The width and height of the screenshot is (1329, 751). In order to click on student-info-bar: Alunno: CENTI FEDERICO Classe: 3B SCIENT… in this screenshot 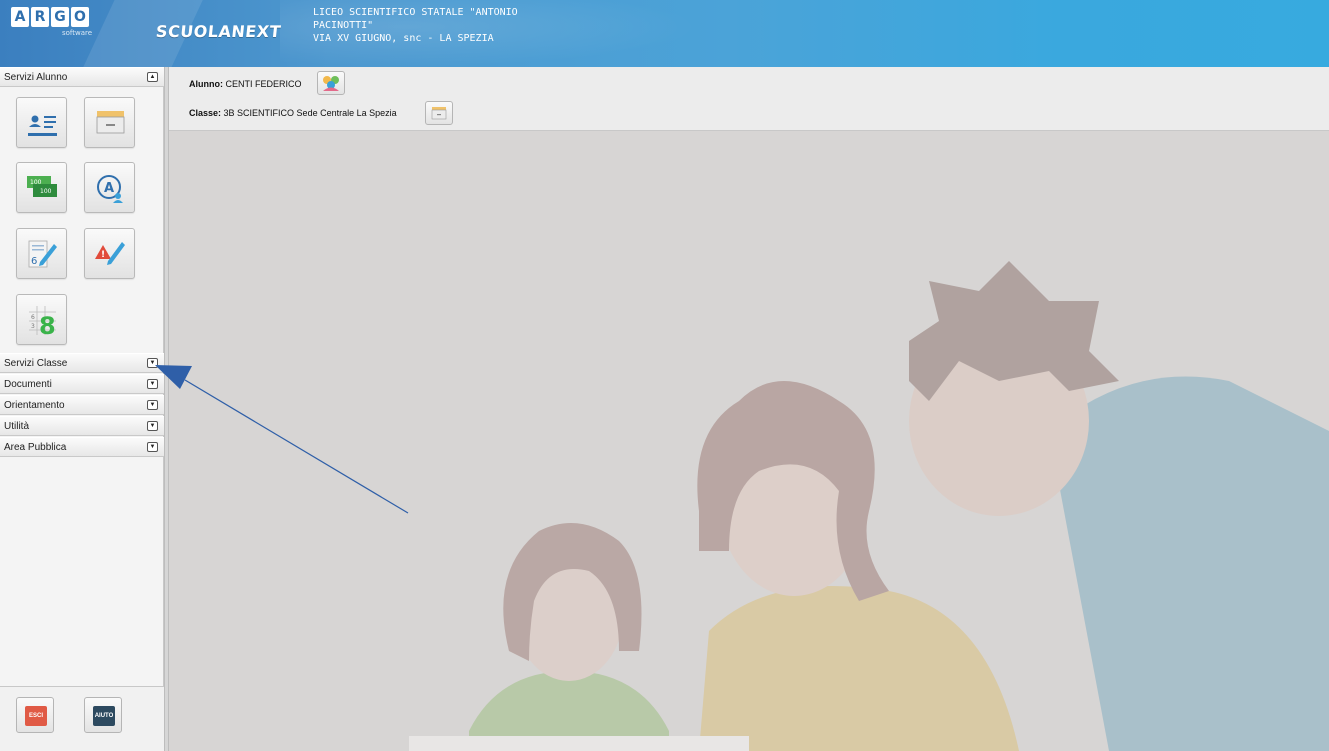, I will do `click(749, 99)`.